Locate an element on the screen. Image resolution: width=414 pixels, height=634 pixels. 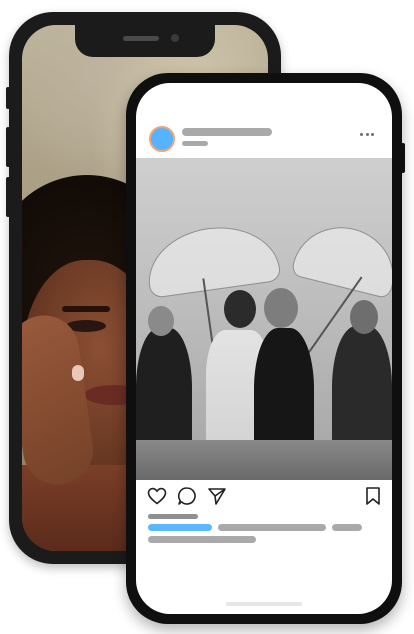
partner-head is located at coordinates (281, 308).